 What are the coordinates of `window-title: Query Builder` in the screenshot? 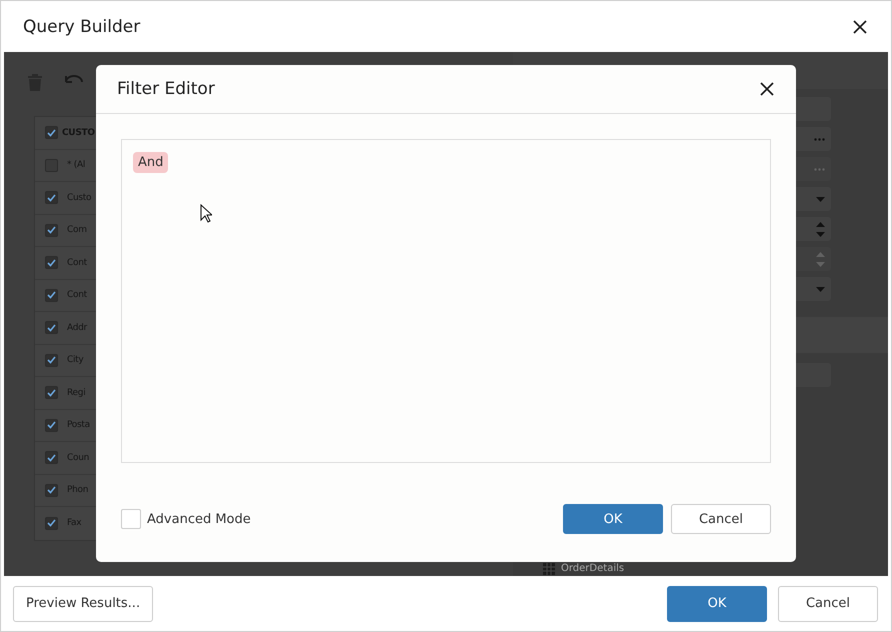 It's located at (81, 26).